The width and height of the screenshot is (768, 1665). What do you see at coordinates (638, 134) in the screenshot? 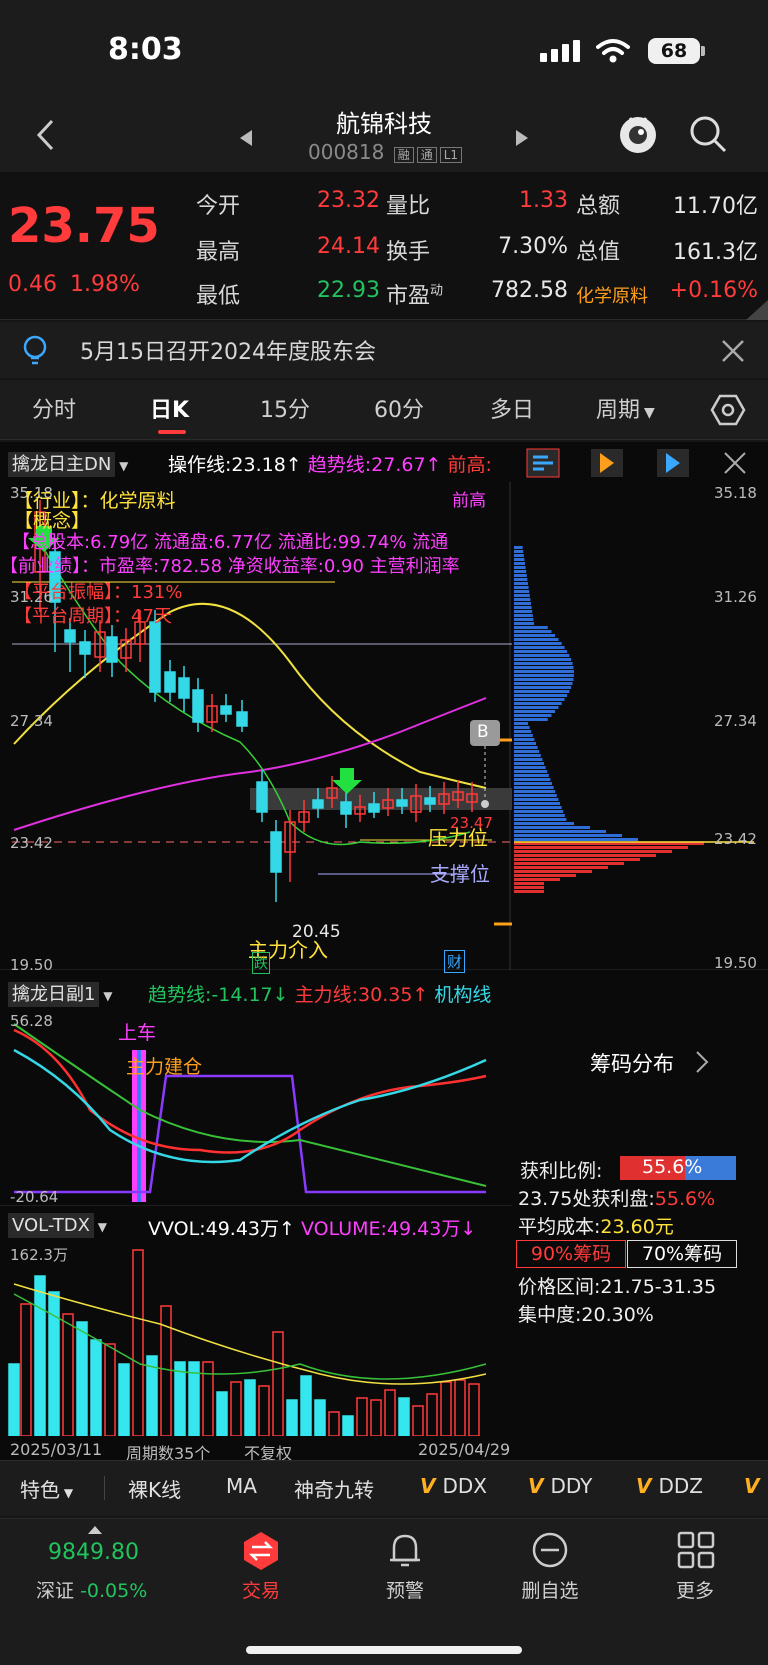
I see `mascot-icon` at bounding box center [638, 134].